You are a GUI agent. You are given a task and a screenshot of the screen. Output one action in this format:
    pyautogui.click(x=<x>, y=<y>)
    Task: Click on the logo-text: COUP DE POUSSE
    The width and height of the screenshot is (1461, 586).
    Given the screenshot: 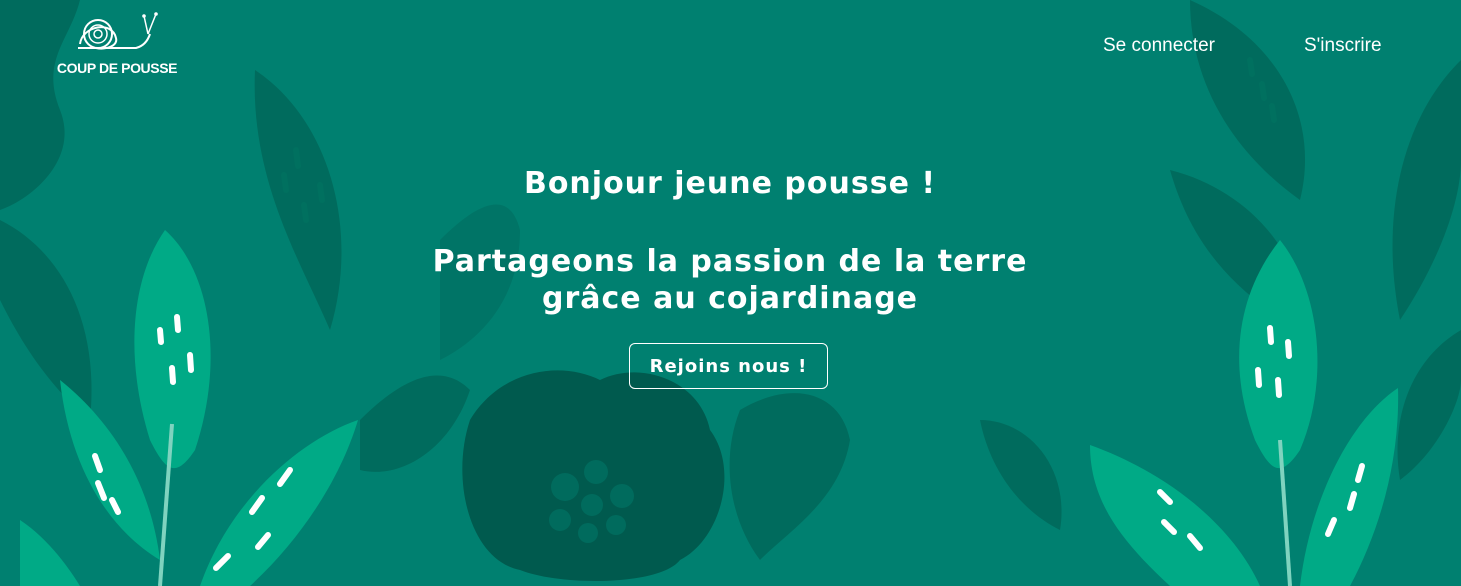 What is the action you would take?
    pyautogui.click(x=117, y=68)
    